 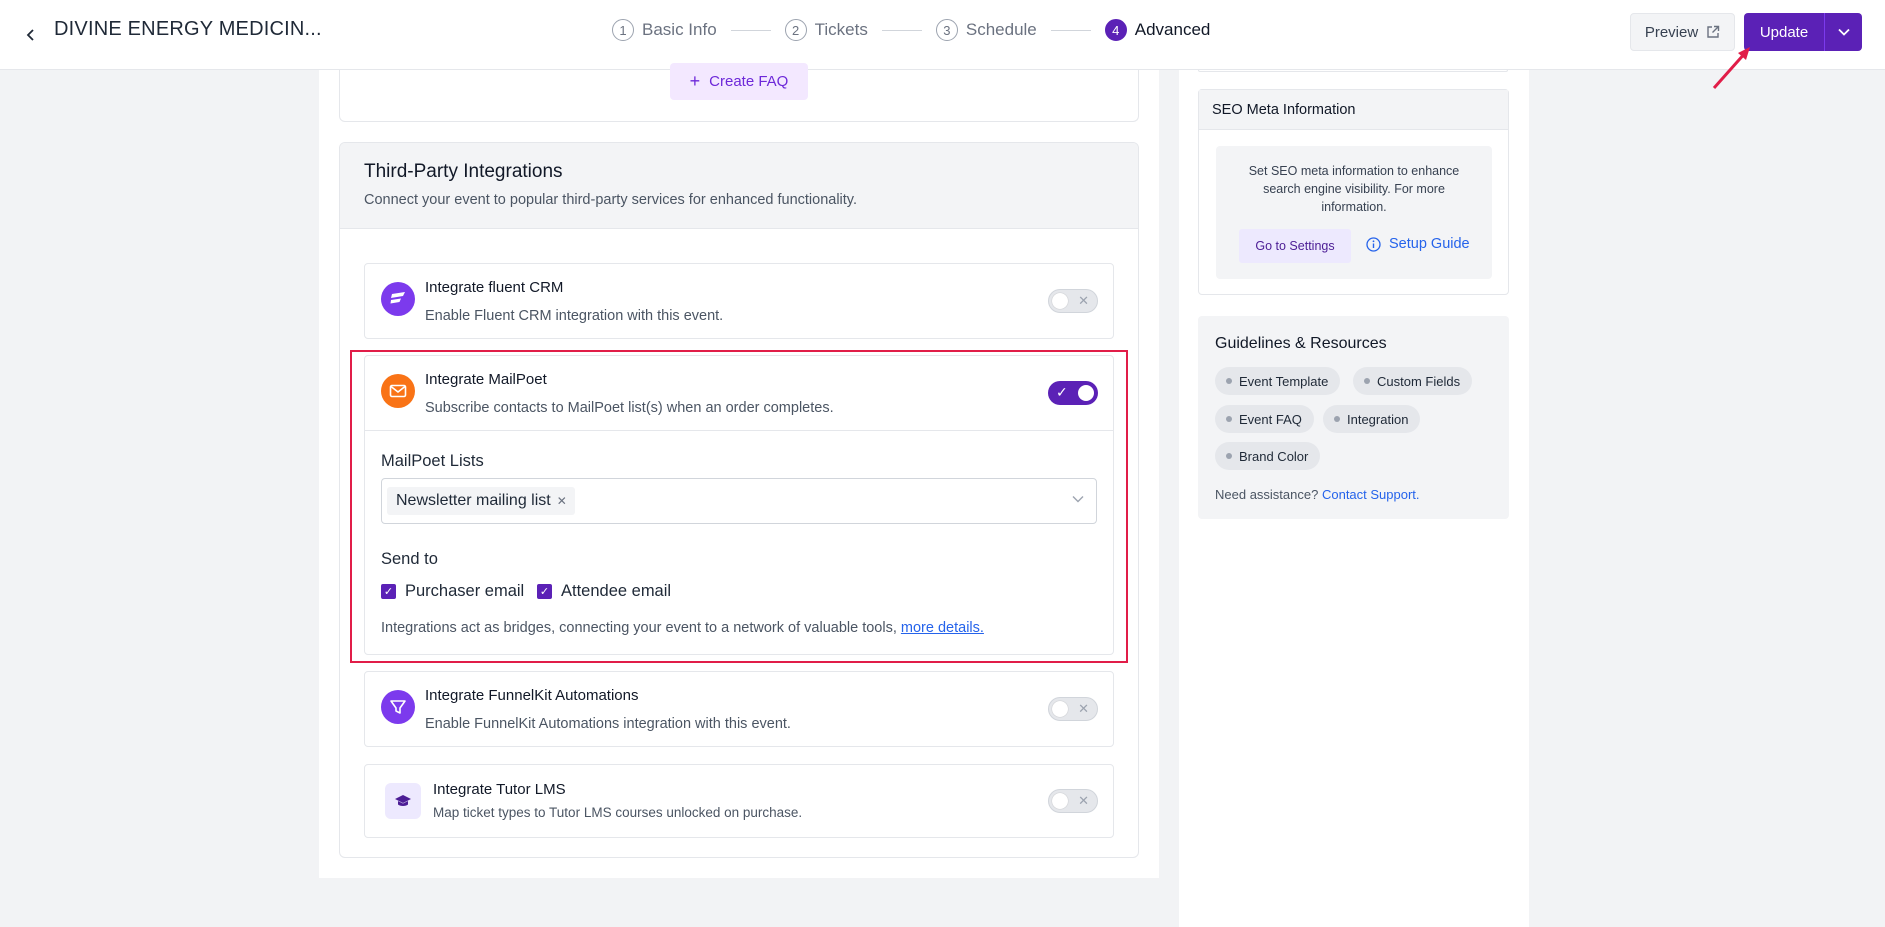 What do you see at coordinates (1172, 29) in the screenshot?
I see `step-label: Advanced` at bounding box center [1172, 29].